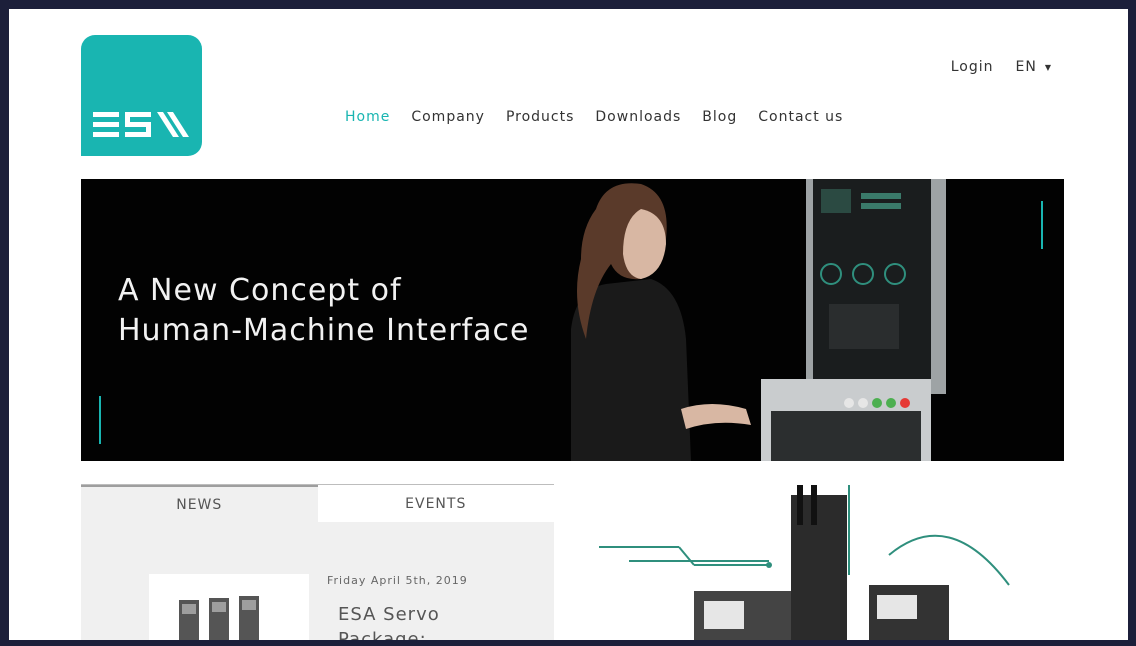 The width and height of the screenshot is (1136, 646). What do you see at coordinates (100, 420) in the screenshot?
I see `accent-line-left` at bounding box center [100, 420].